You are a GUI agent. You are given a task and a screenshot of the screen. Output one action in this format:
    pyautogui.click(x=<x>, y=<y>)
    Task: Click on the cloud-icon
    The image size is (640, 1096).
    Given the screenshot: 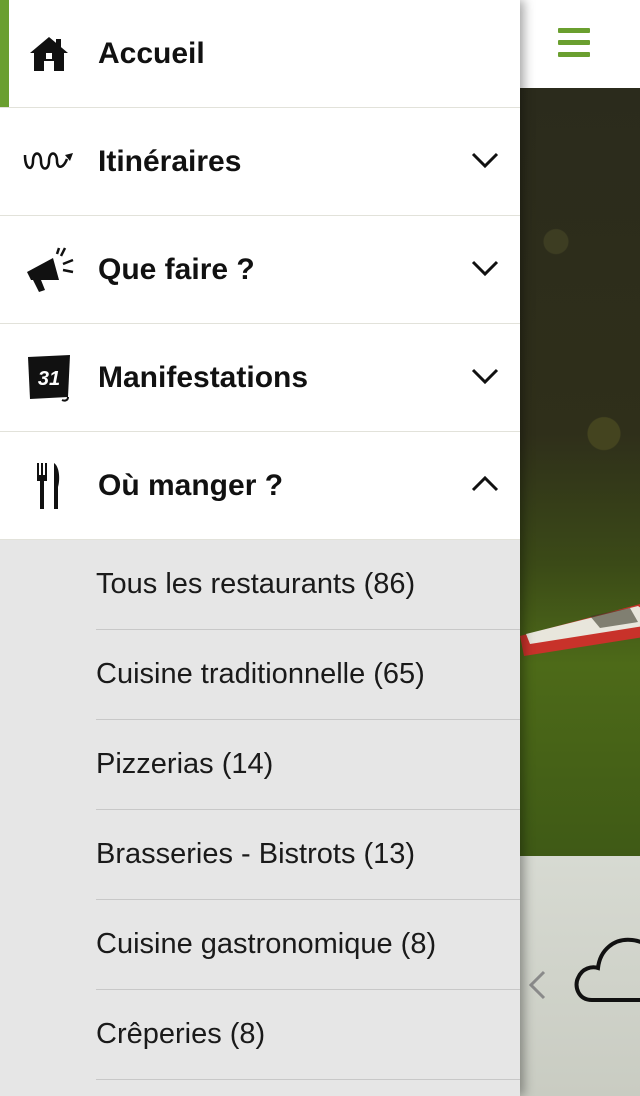 What is the action you would take?
    pyautogui.click(x=607, y=969)
    